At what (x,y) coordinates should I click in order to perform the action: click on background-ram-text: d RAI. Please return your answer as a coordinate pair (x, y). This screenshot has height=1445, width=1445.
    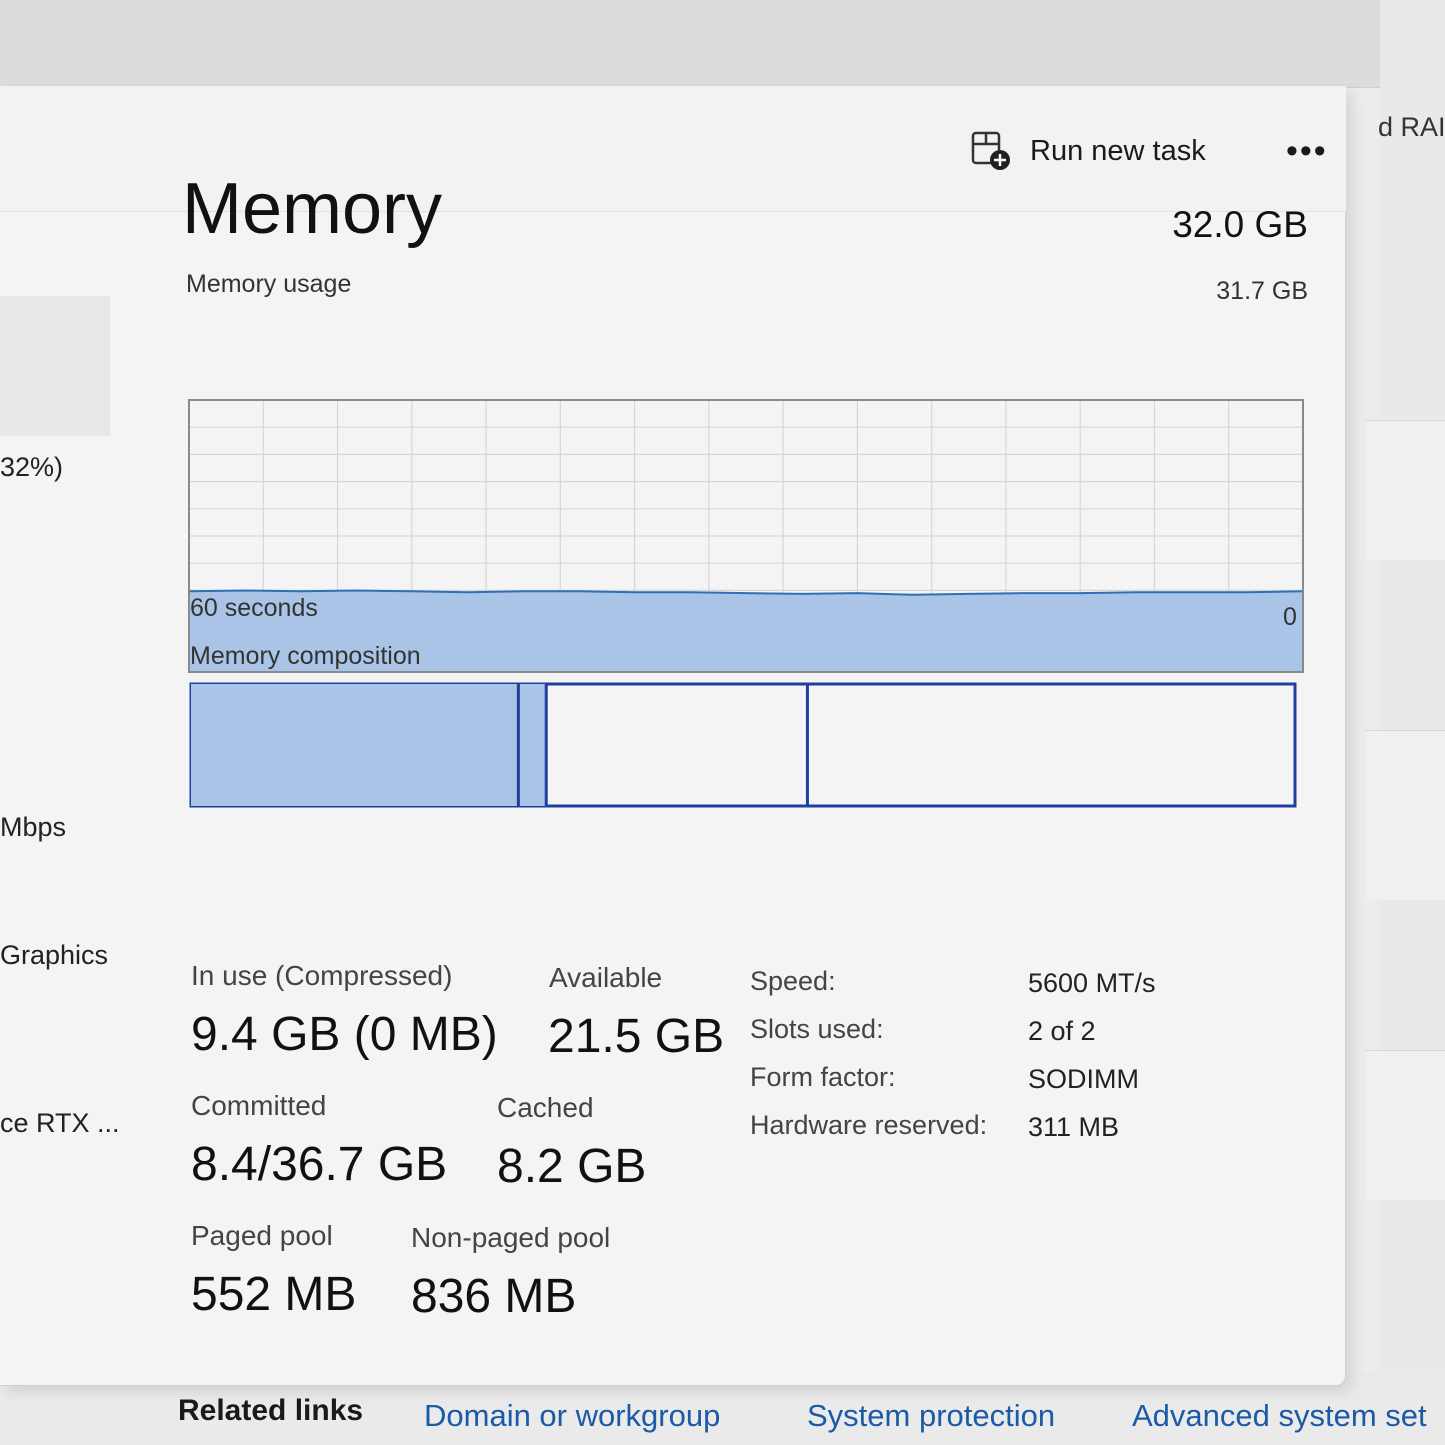
    Looking at the image, I should click on (1411, 127).